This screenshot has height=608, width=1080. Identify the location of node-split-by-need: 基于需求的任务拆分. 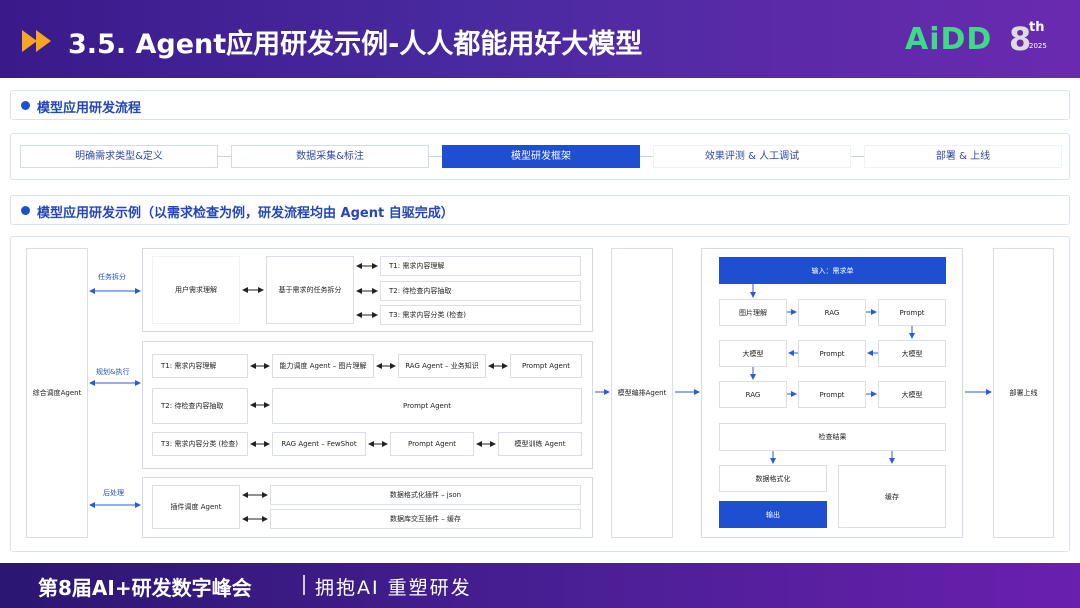
(310, 290).